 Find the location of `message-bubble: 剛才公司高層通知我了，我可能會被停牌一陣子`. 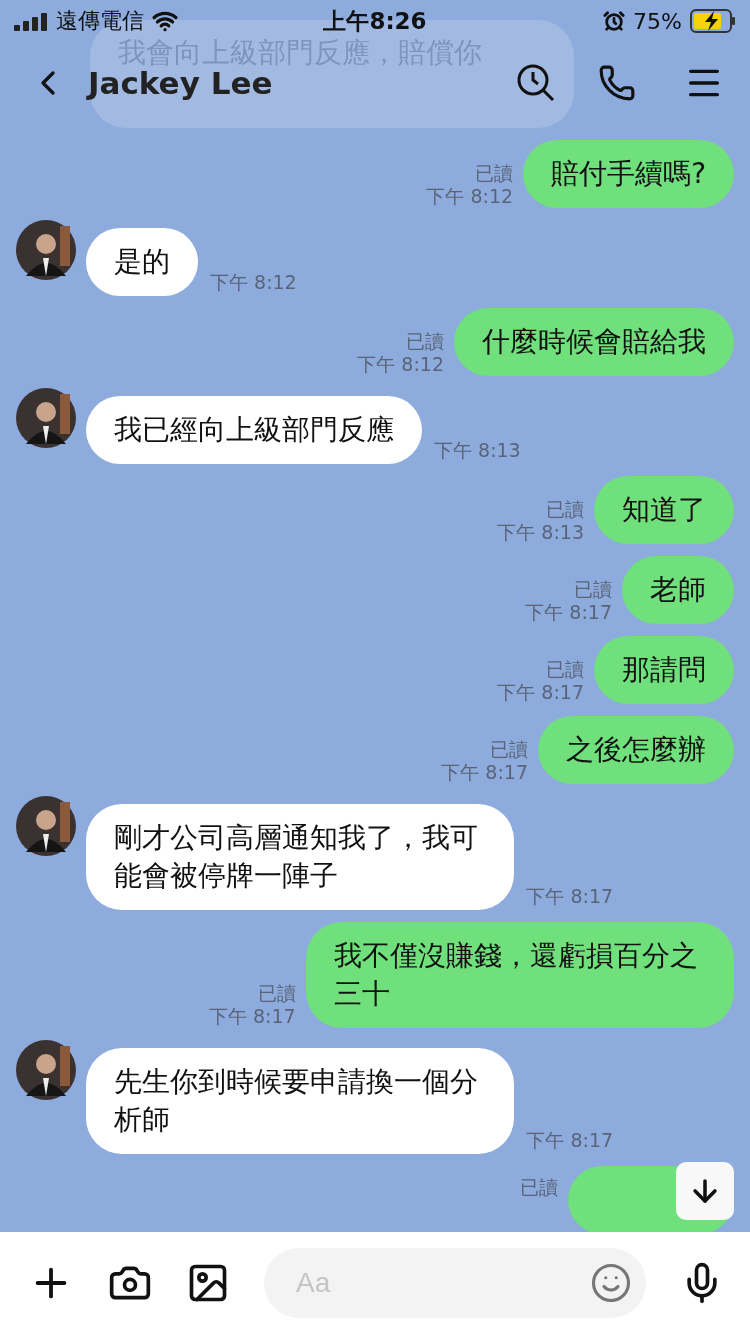

message-bubble: 剛才公司高層通知我了，我可能會被停牌一陣子 is located at coordinates (300, 857).